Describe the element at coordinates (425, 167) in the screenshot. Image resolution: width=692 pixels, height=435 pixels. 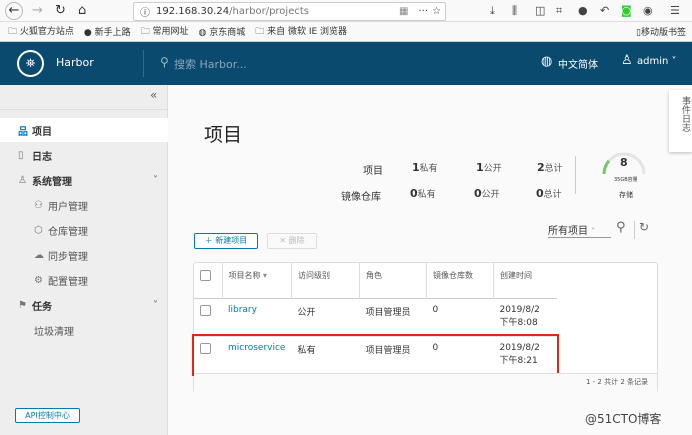
I see `projects-private: 1私有` at that location.